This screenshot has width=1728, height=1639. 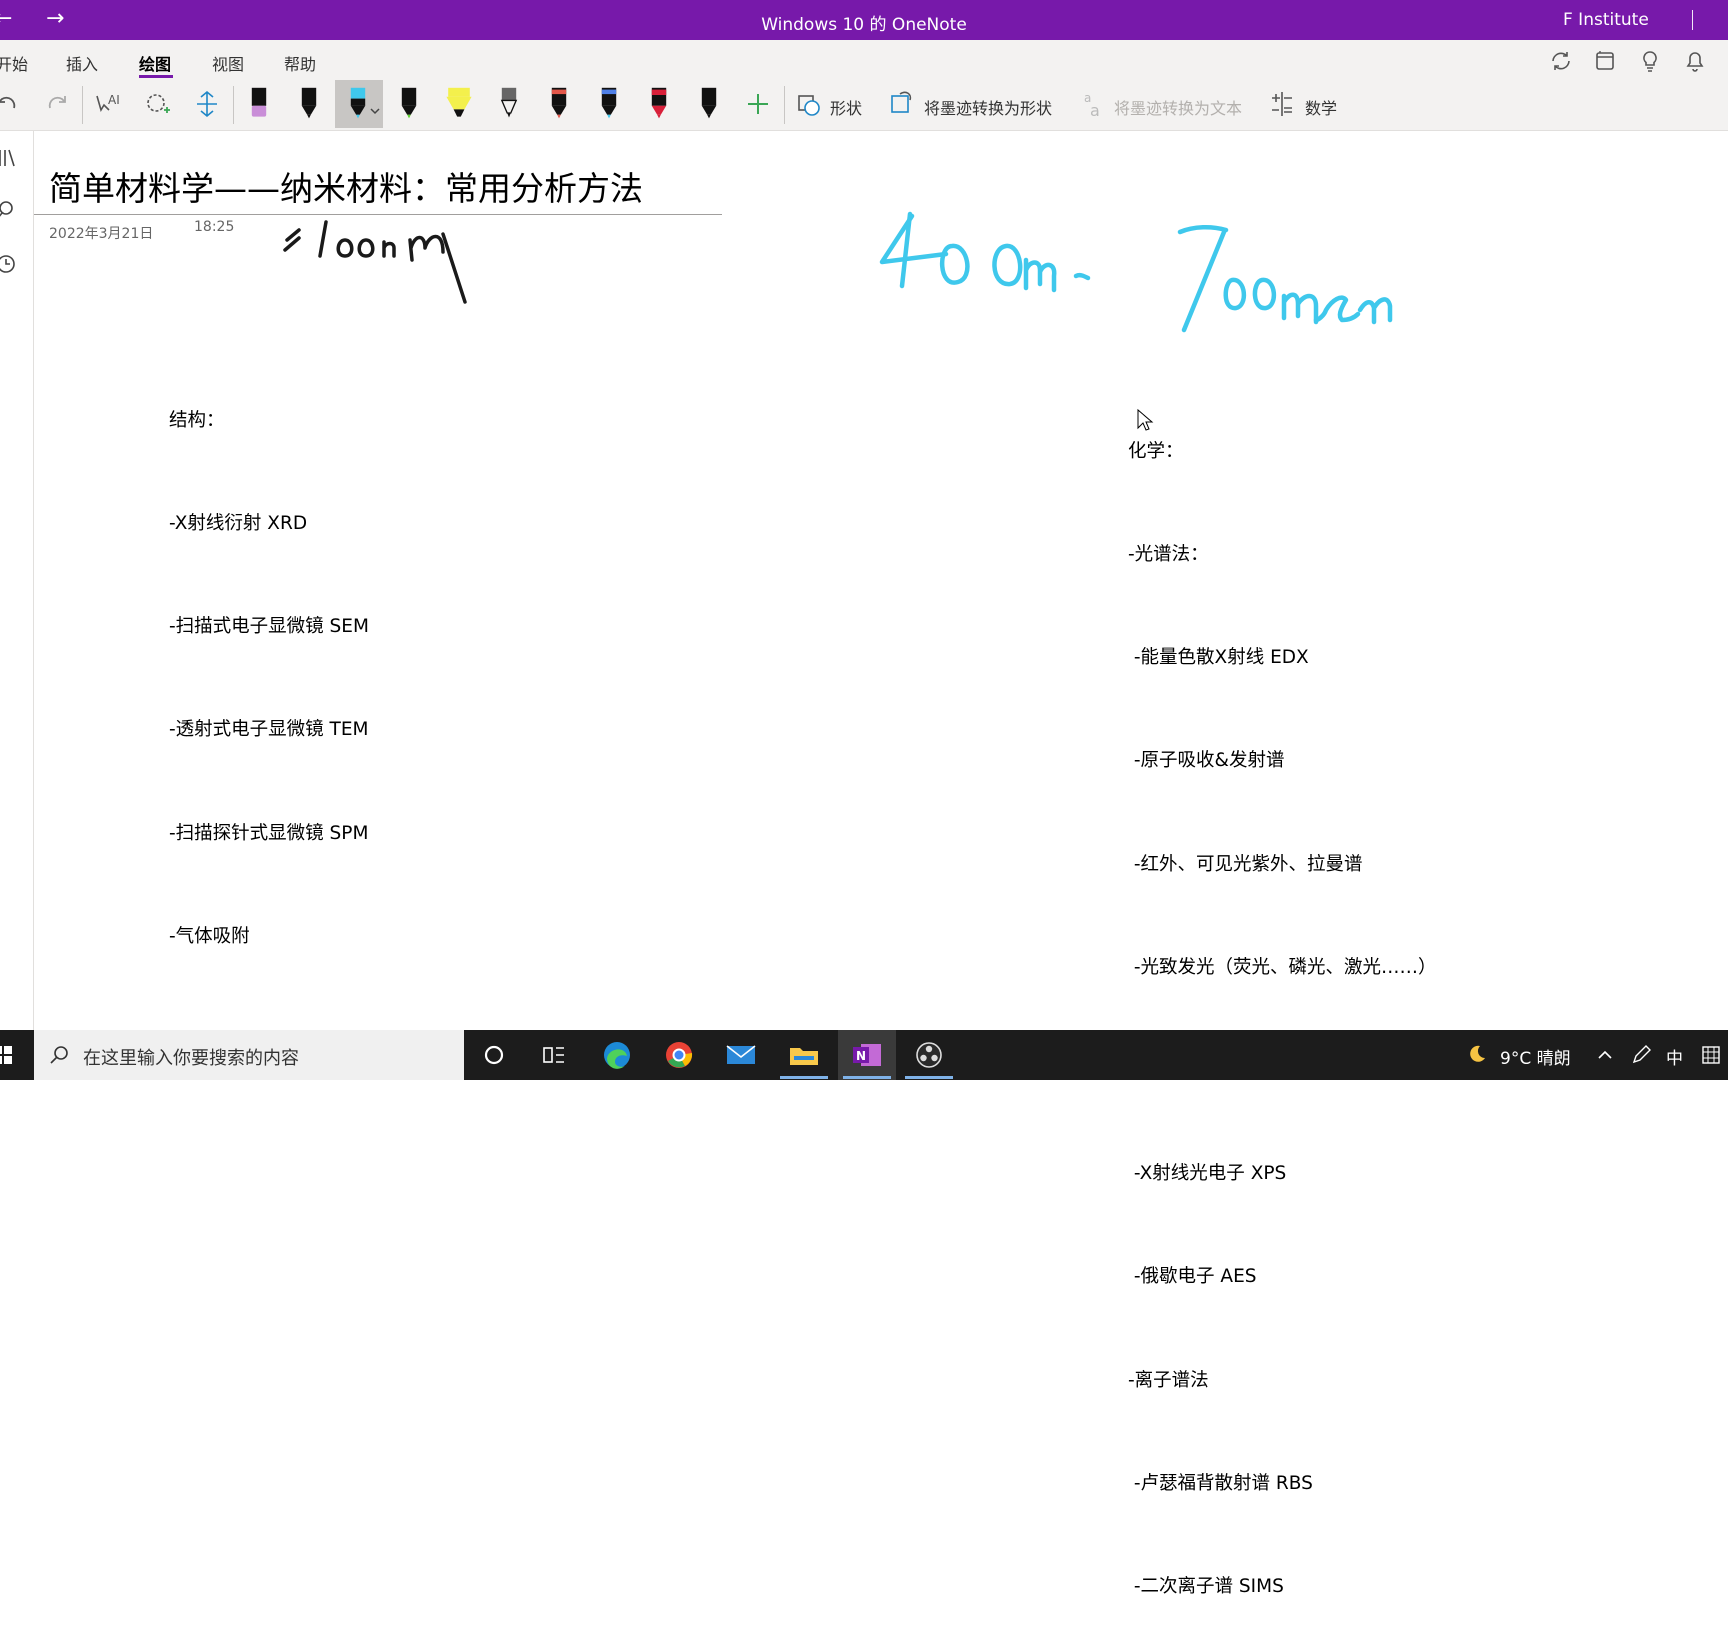 What do you see at coordinates (1136, 272) in the screenshot?
I see `blue-handwriting-ink` at bounding box center [1136, 272].